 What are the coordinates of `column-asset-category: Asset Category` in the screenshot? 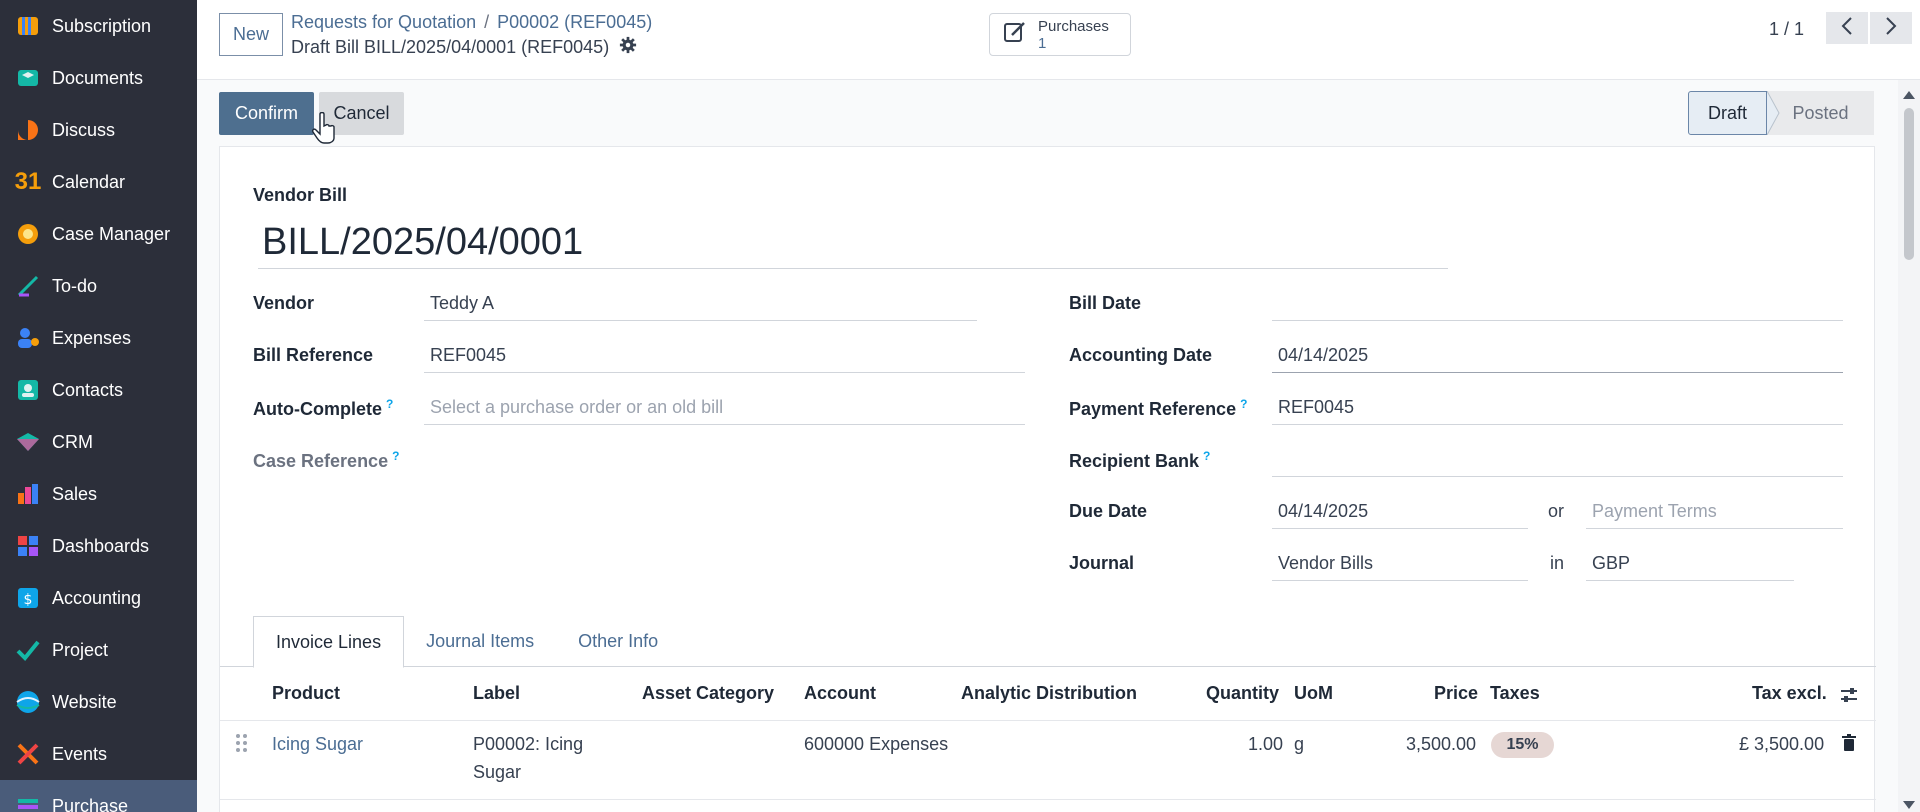 It's located at (708, 693).